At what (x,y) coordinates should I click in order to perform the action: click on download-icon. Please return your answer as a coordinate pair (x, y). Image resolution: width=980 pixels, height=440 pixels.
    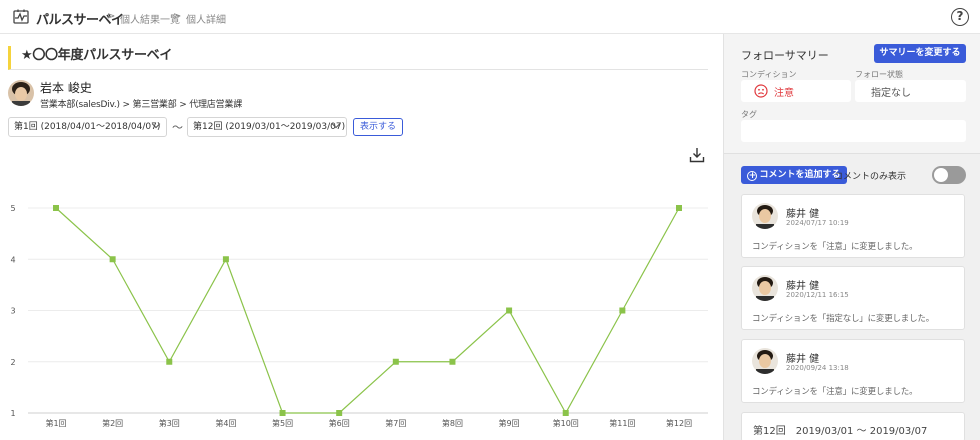
    Looking at the image, I should click on (697, 155).